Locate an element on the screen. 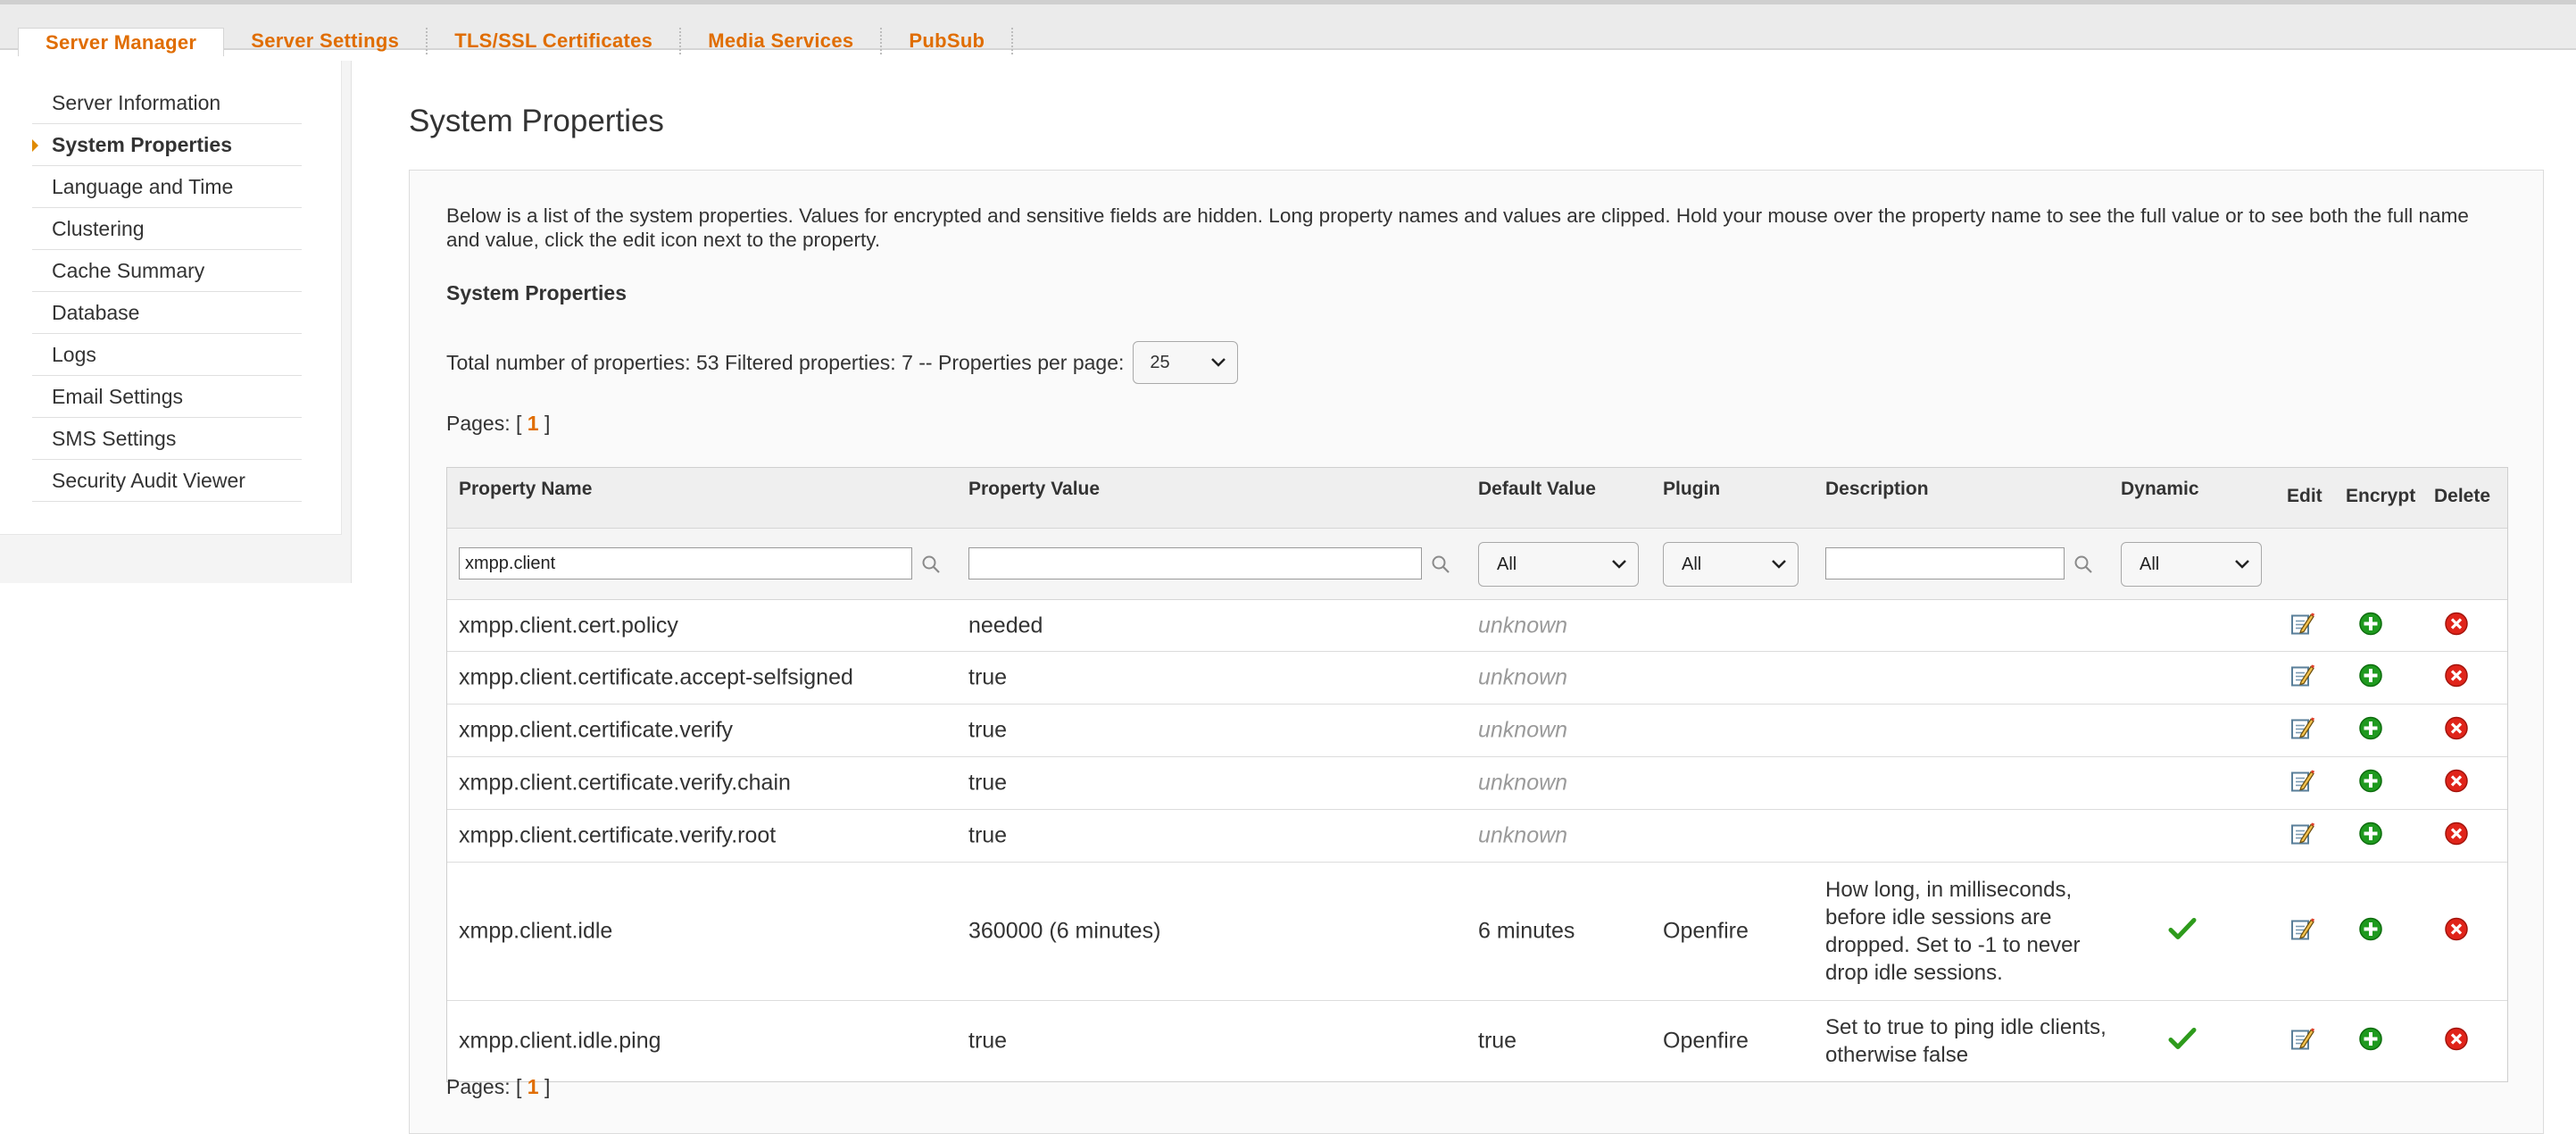 This screenshot has width=2576, height=1134. sidebar-item-label: Email Settings is located at coordinates (118, 396).